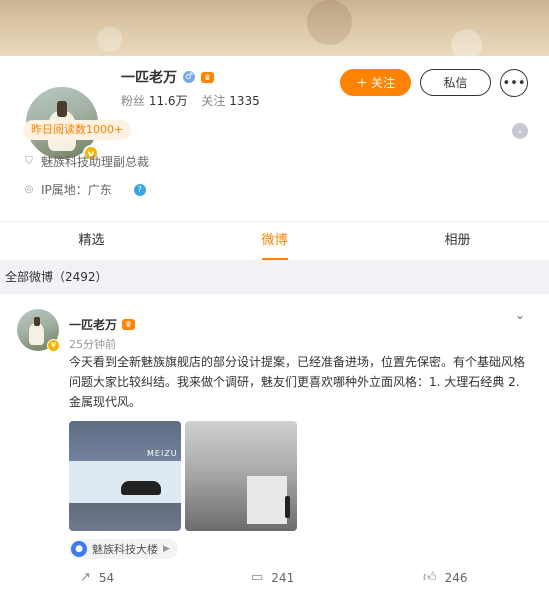 The width and height of the screenshot is (549, 599). Describe the element at coordinates (95, 162) in the screenshot. I see `profile-title: 魅族科技助理副总裁` at that location.